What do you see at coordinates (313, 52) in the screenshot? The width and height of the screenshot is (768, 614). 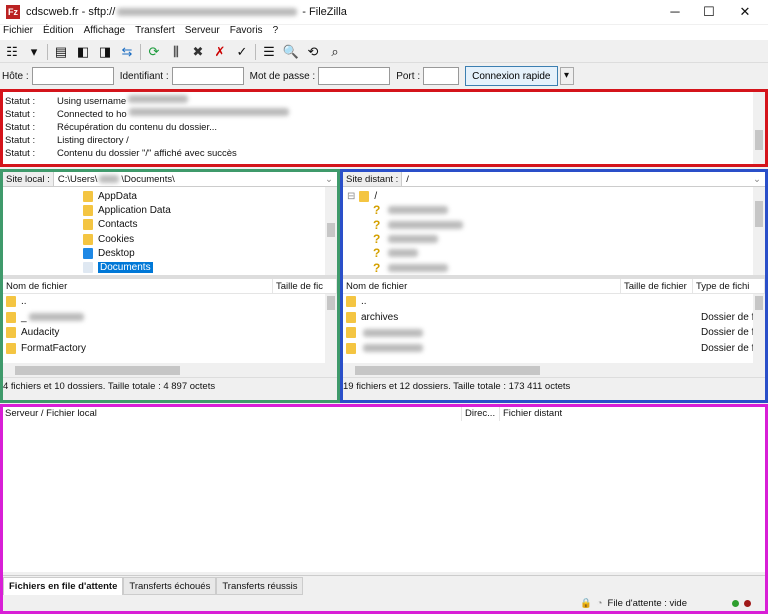 I see `sync-browse-icon: ⟲` at bounding box center [313, 52].